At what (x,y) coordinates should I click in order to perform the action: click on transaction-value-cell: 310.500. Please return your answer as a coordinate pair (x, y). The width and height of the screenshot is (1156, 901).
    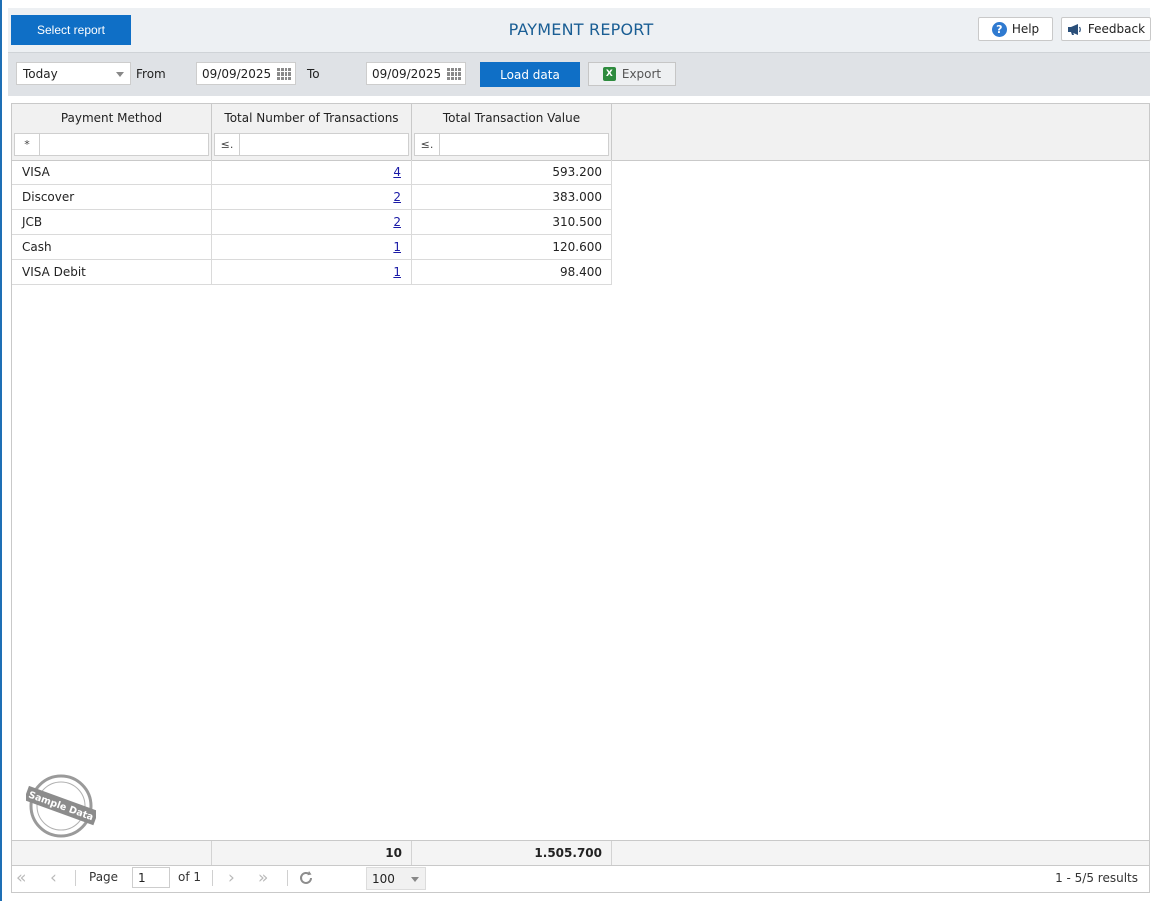
    Looking at the image, I should click on (512, 222).